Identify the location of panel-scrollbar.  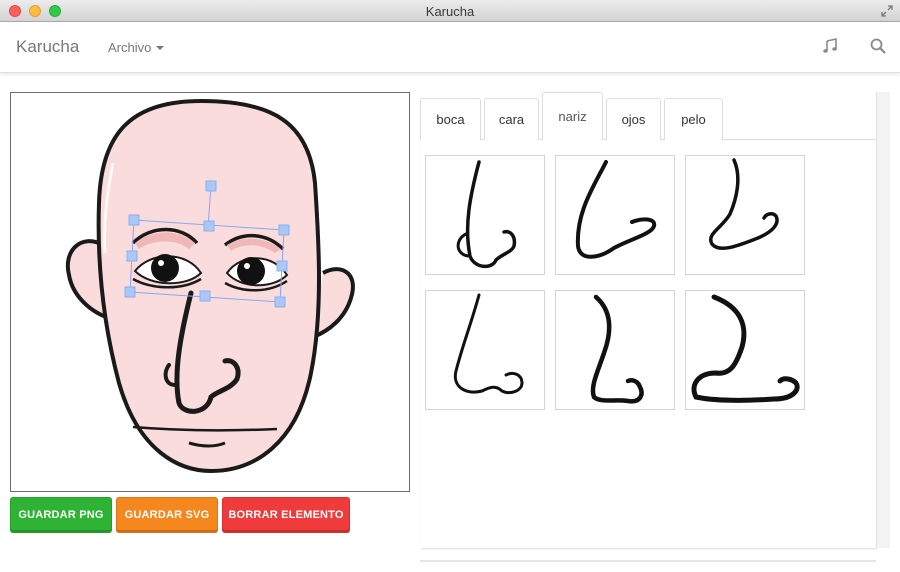
(883, 320).